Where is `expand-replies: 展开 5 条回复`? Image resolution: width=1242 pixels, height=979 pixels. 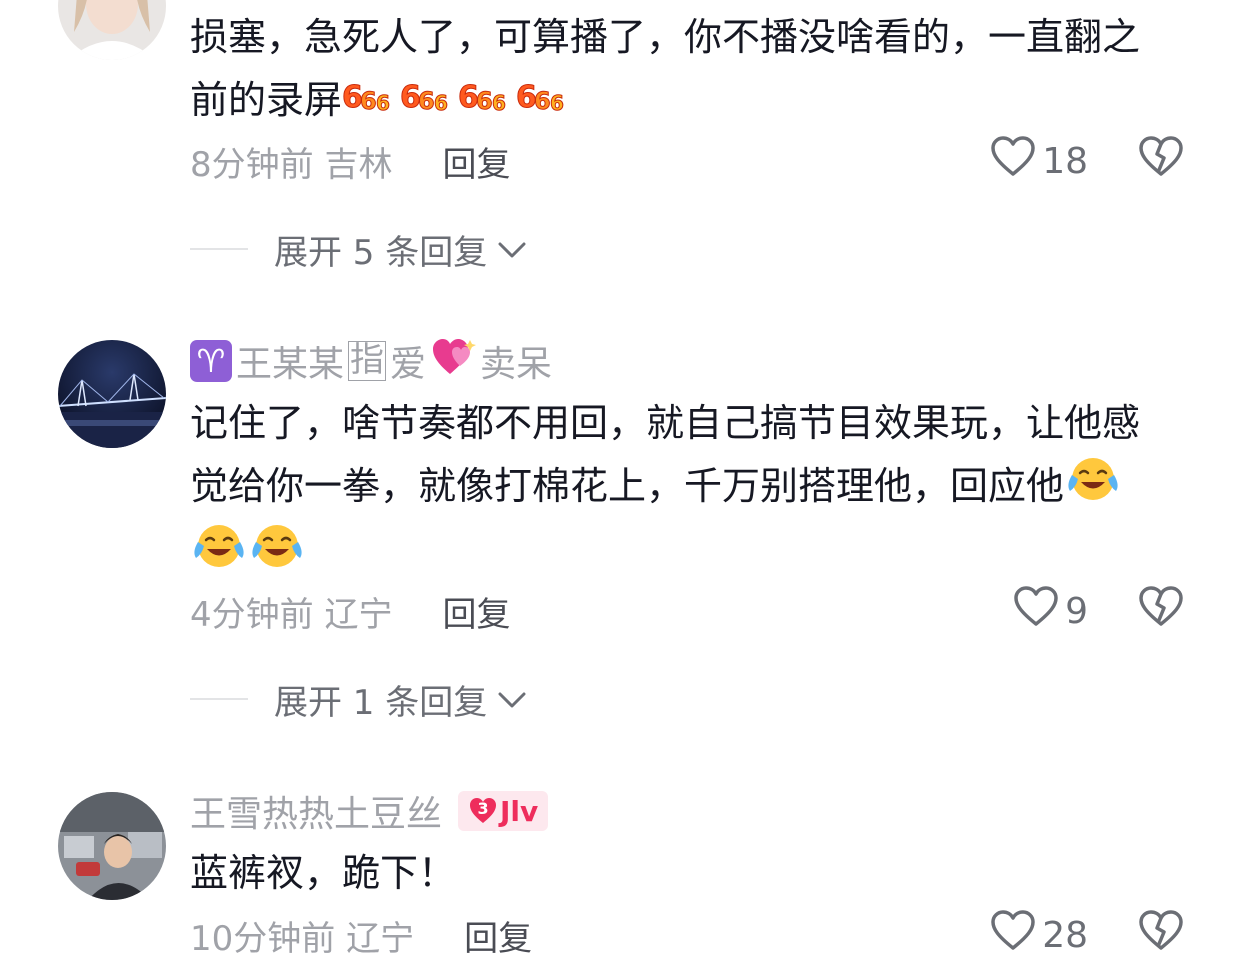
expand-replies: 展开 5 条回复 is located at coordinates (358, 249).